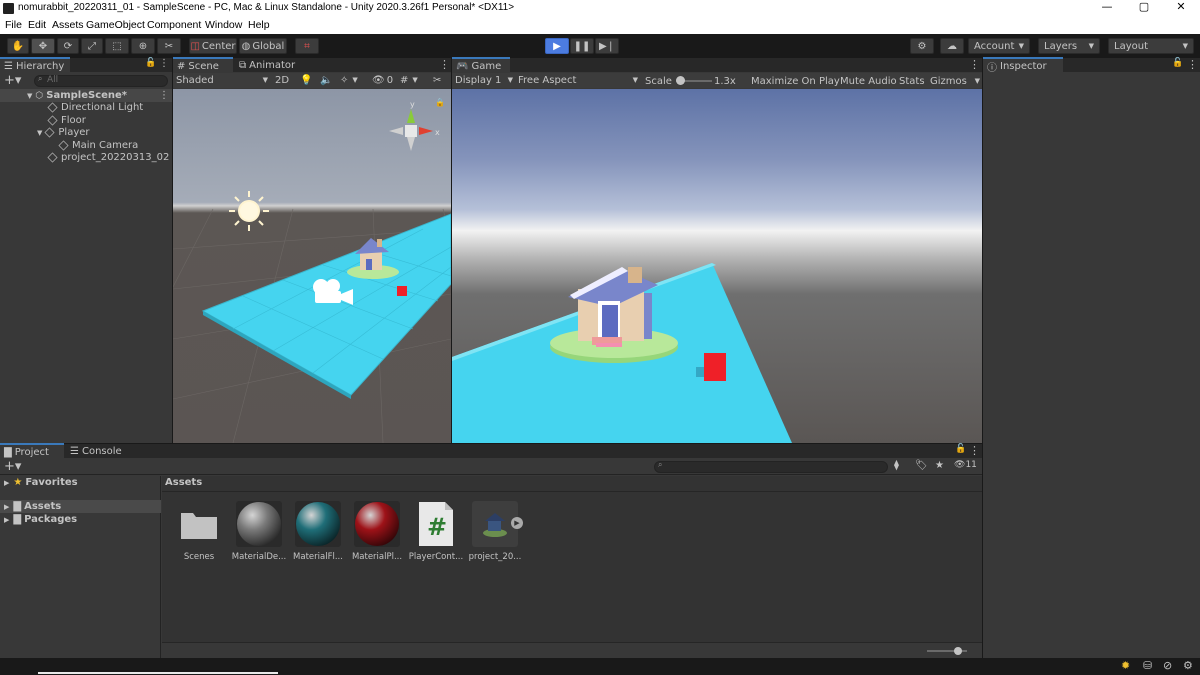  Describe the element at coordinates (412, 104) in the screenshot. I see `gizmo-y-label: y` at that location.